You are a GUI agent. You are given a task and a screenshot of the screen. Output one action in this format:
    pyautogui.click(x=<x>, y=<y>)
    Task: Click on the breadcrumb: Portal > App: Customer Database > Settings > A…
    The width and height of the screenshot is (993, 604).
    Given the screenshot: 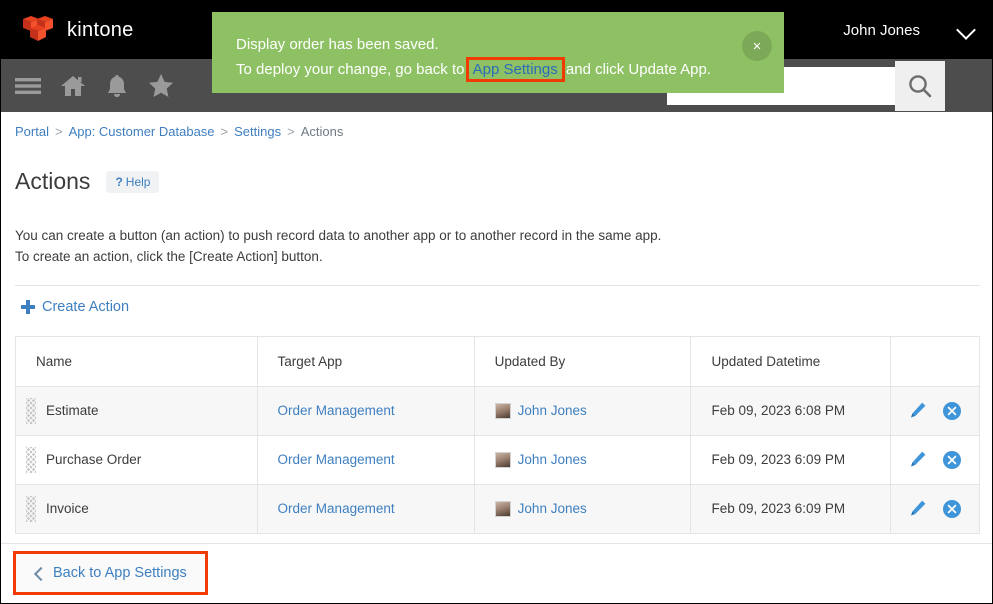 What is the action you would take?
    pyautogui.click(x=496, y=125)
    